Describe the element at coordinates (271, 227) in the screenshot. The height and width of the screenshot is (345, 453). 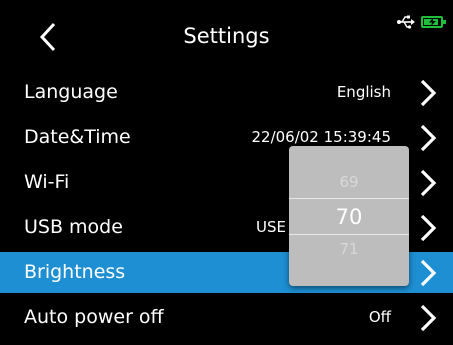
I see `row-value: USE` at that location.